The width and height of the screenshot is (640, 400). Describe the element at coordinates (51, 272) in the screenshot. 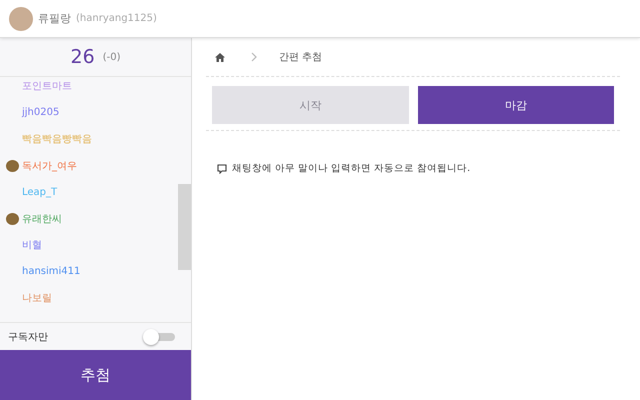

I see `participant-name: hansimi411` at that location.